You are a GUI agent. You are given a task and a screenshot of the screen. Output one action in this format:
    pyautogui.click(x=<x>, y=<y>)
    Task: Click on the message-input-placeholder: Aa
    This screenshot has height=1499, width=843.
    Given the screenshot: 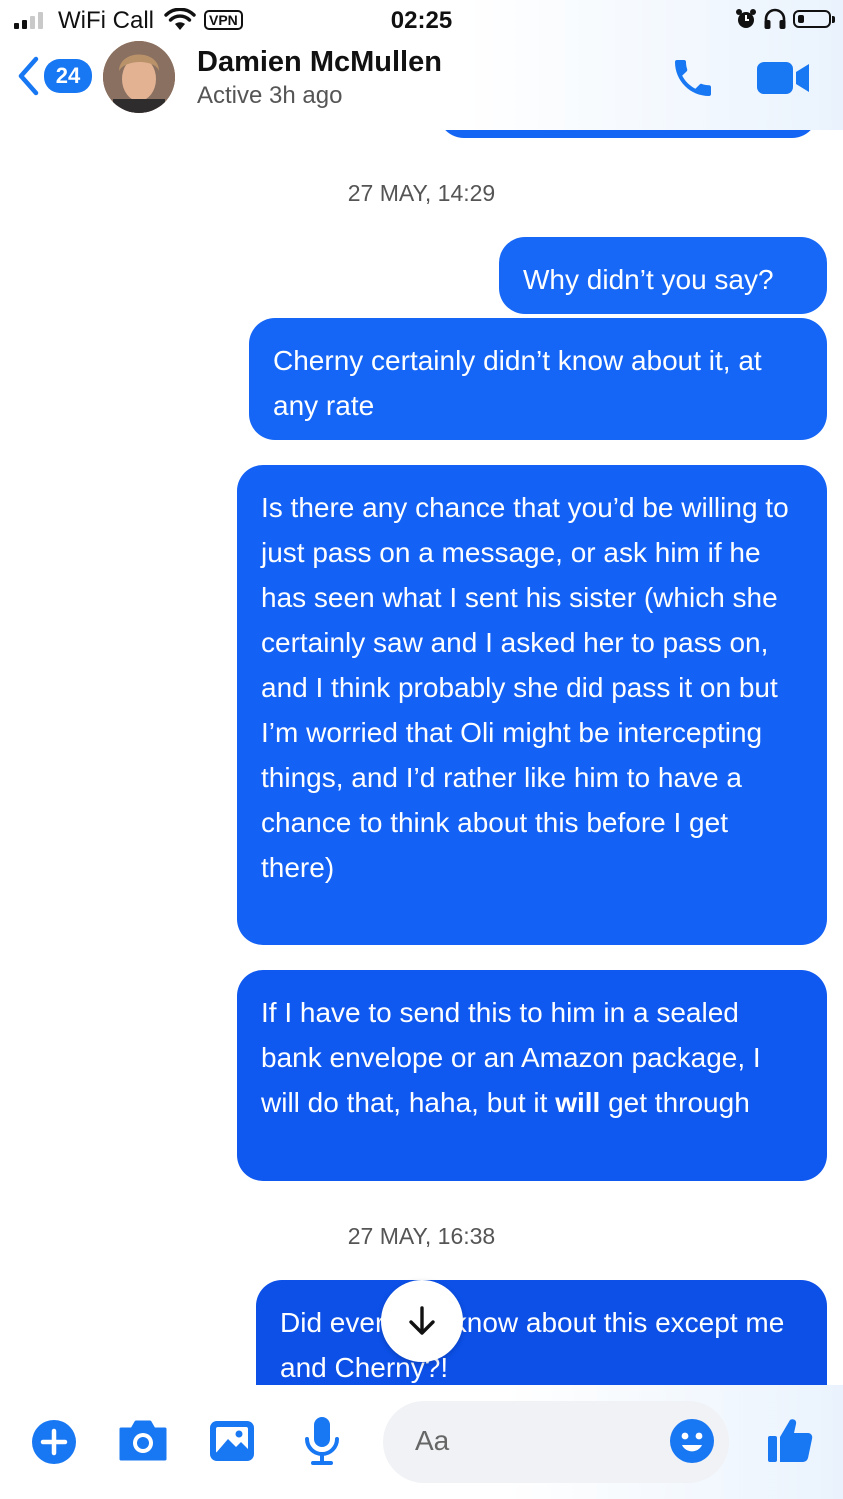 What is the action you would take?
    pyautogui.click(x=432, y=1440)
    